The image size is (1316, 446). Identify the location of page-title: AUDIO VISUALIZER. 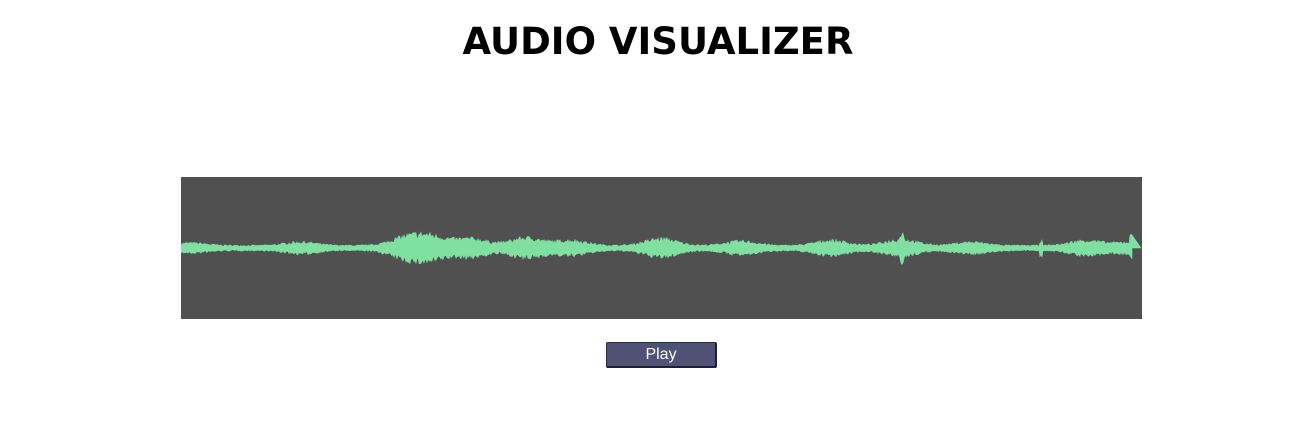
(658, 41).